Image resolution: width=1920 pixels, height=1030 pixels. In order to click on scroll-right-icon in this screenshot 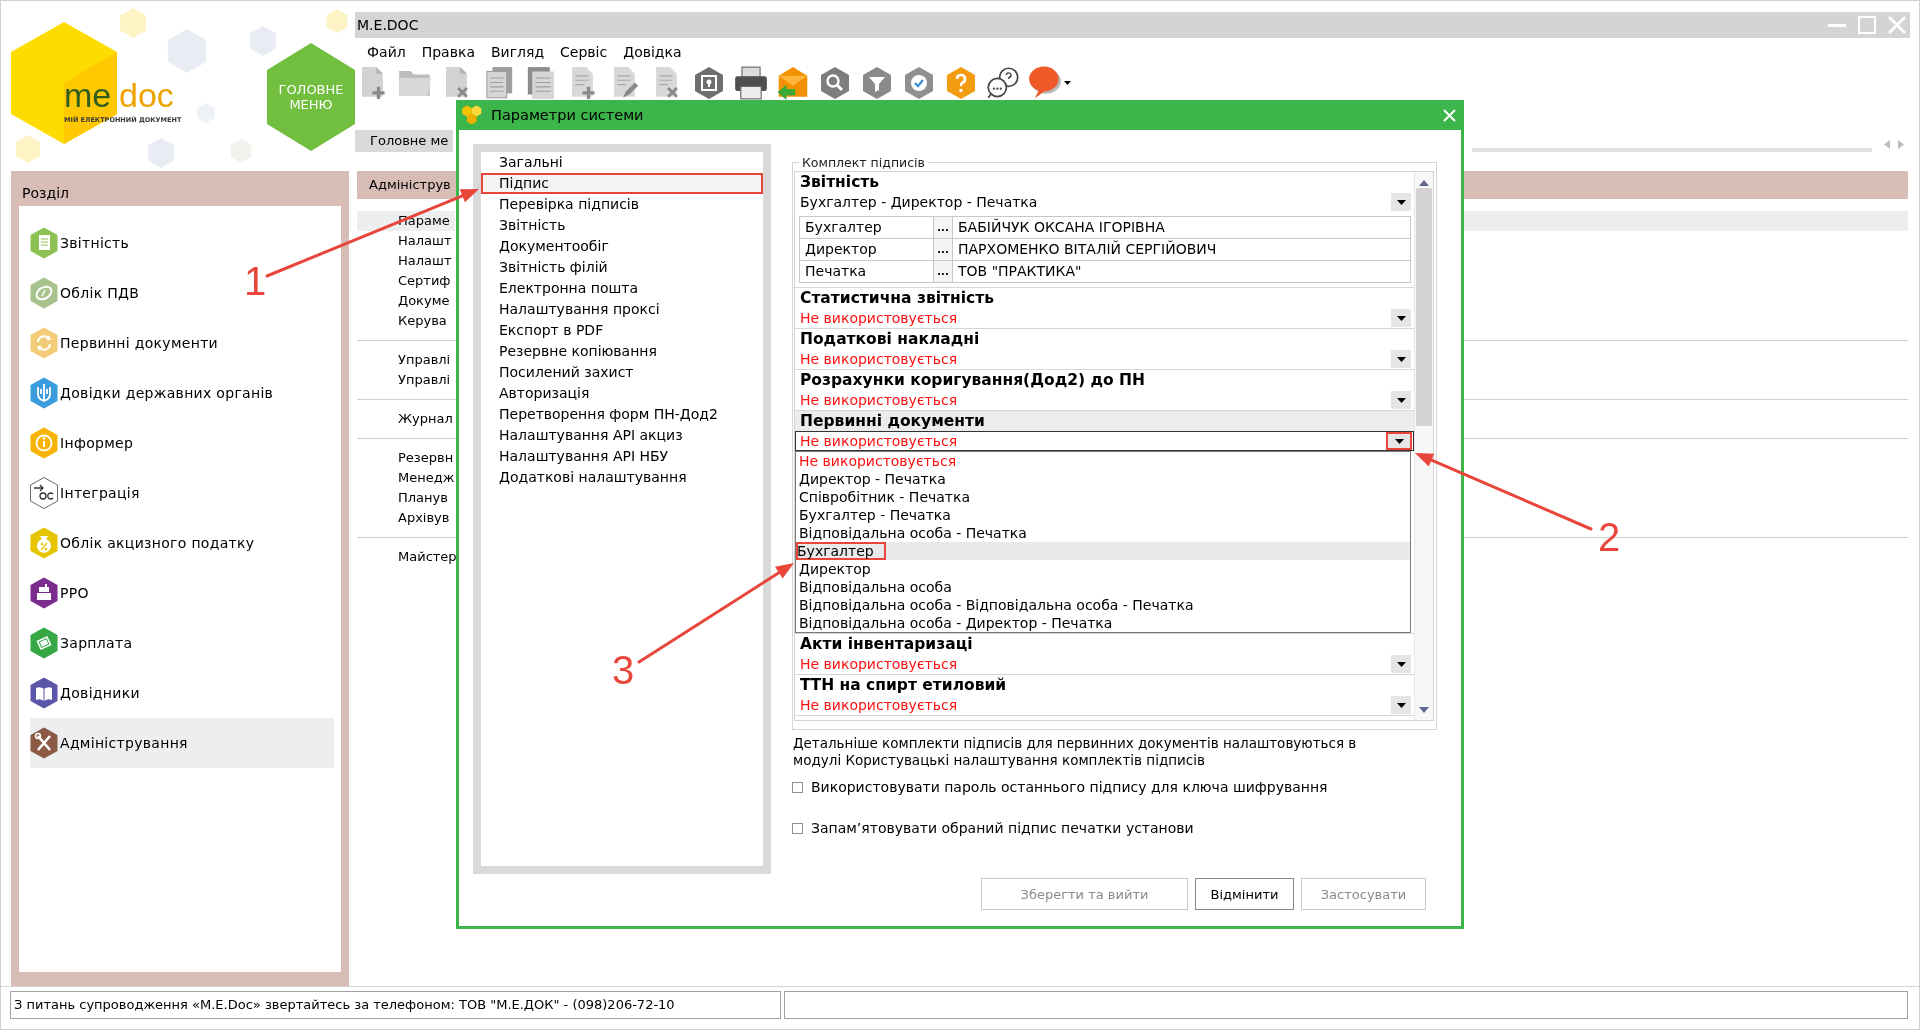, I will do `click(1901, 144)`.